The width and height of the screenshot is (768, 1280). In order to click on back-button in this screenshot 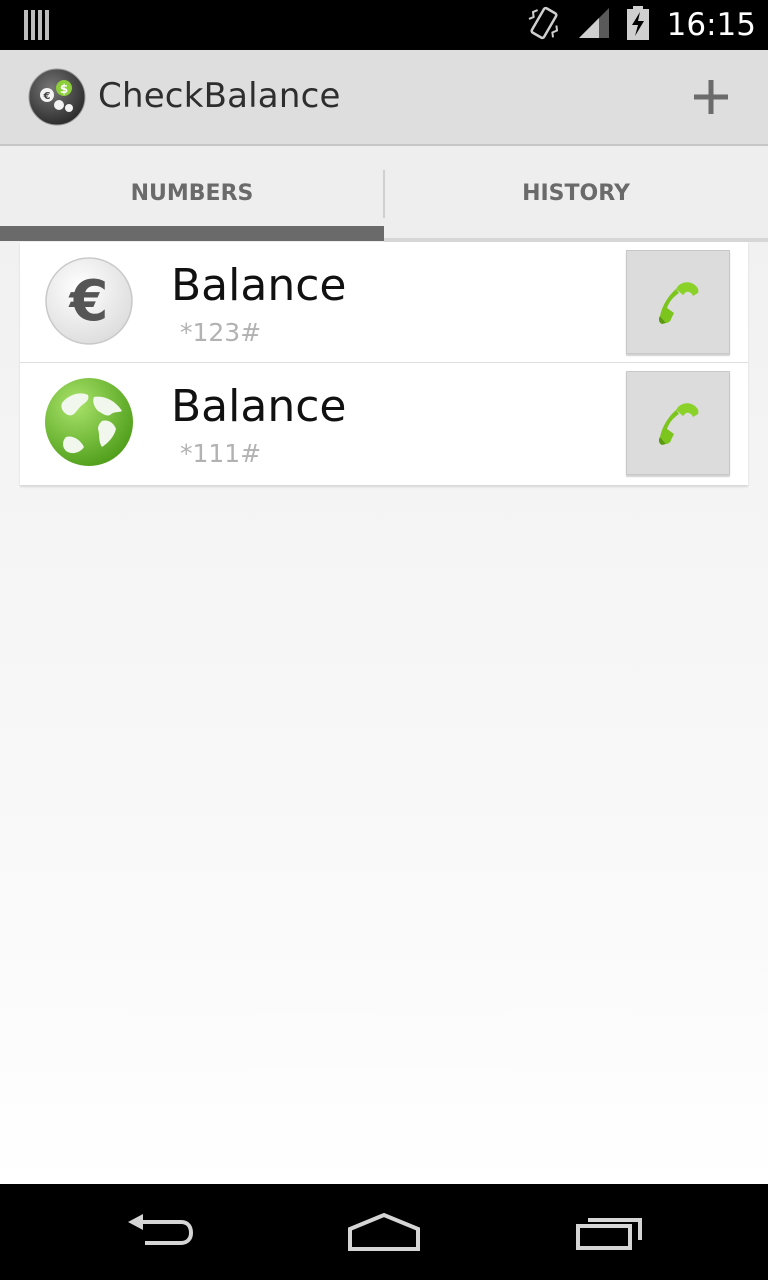, I will do `click(160, 1232)`.